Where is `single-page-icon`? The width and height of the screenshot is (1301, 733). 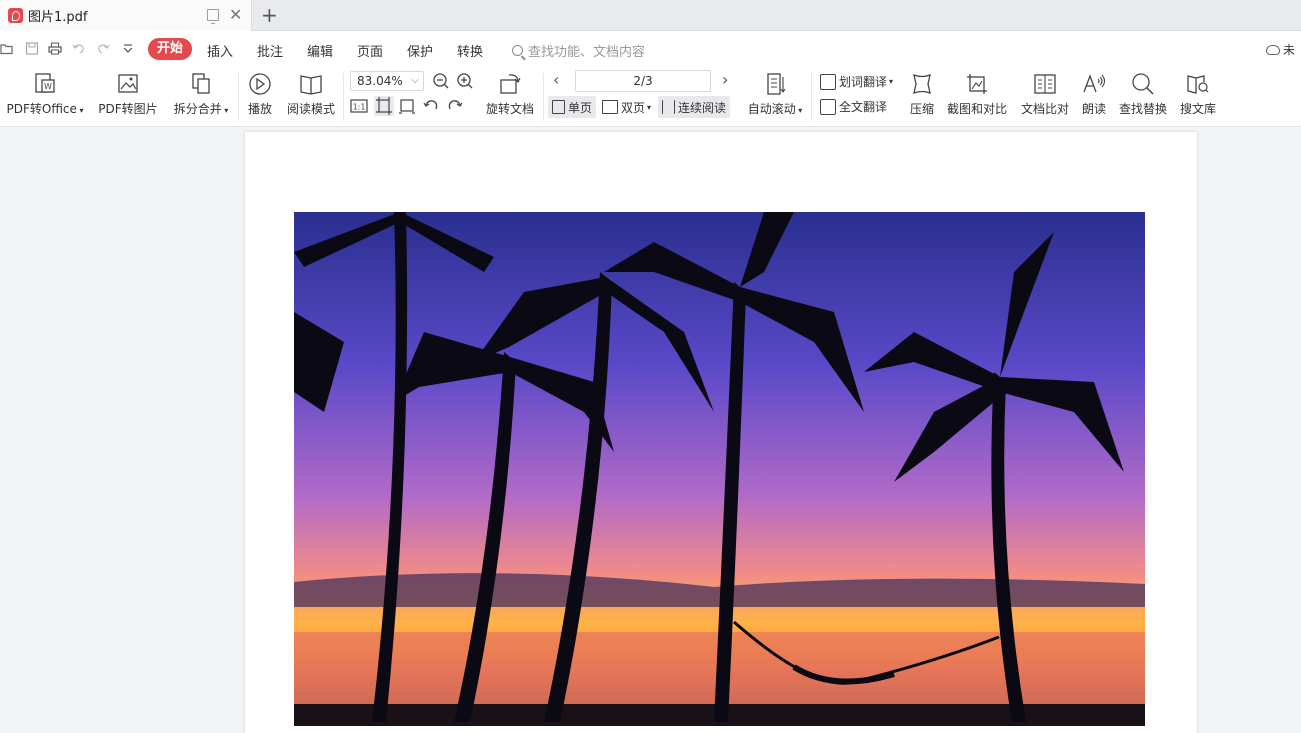
single-page-icon is located at coordinates (558, 107).